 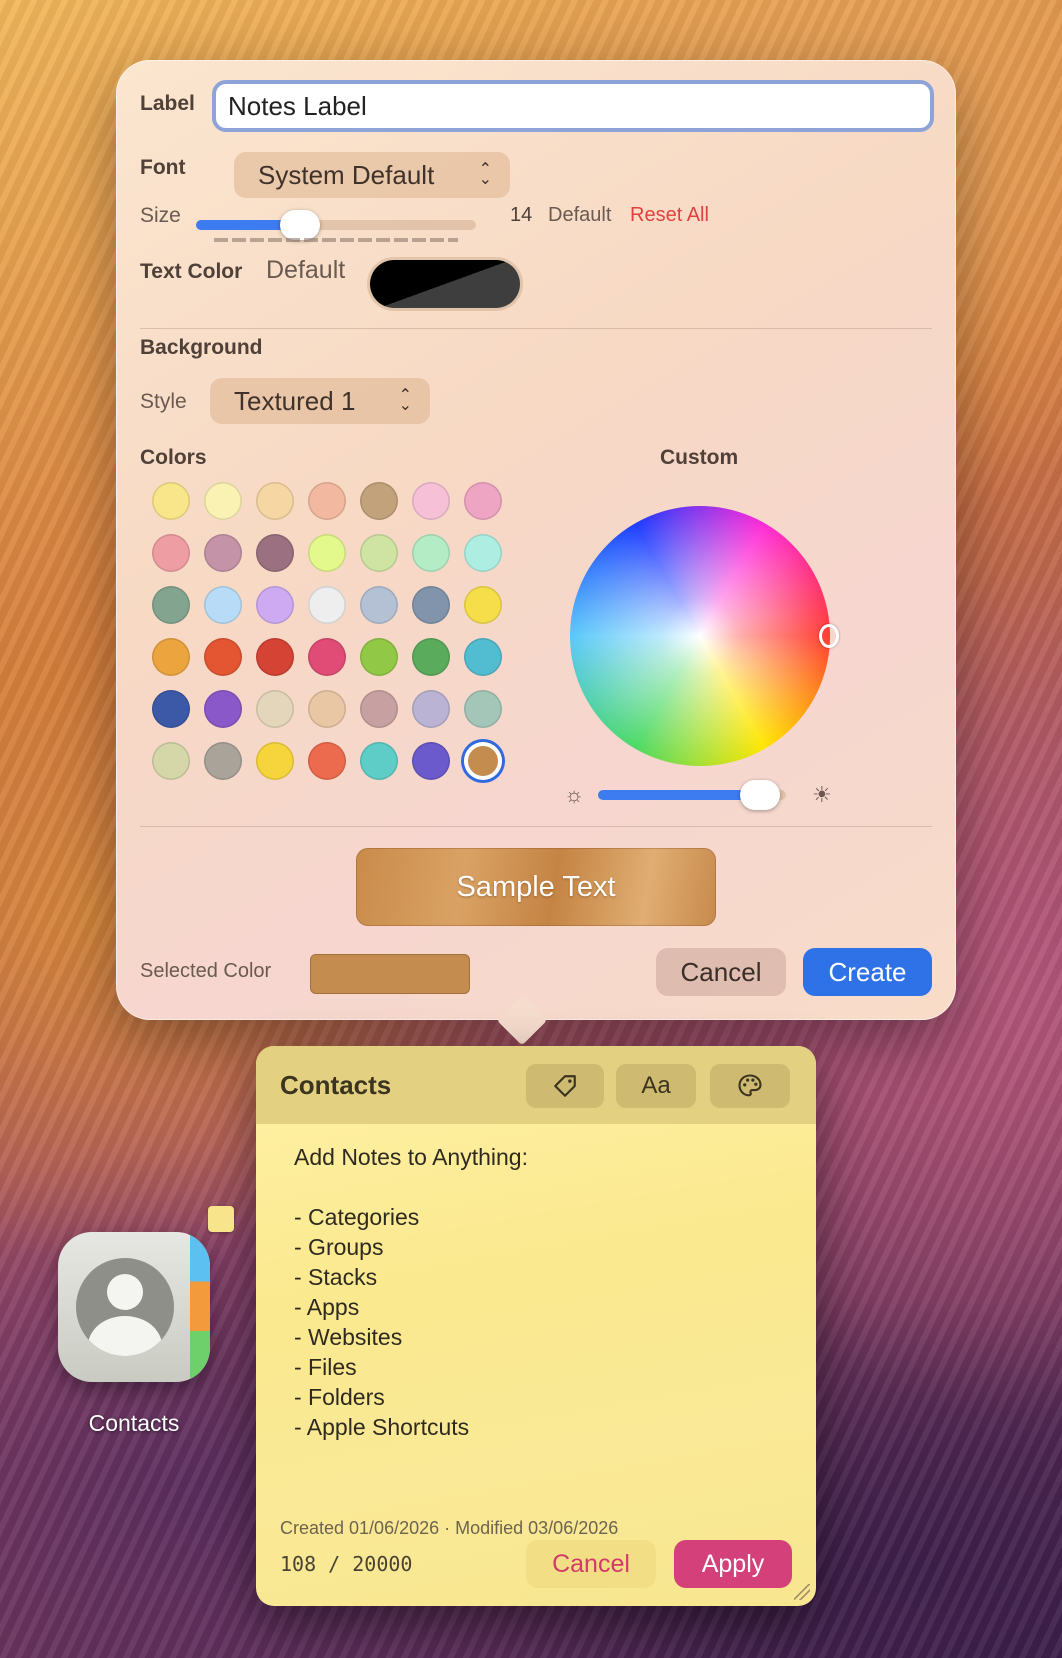 What do you see at coordinates (390, 974) in the screenshot?
I see `selected-color-well` at bounding box center [390, 974].